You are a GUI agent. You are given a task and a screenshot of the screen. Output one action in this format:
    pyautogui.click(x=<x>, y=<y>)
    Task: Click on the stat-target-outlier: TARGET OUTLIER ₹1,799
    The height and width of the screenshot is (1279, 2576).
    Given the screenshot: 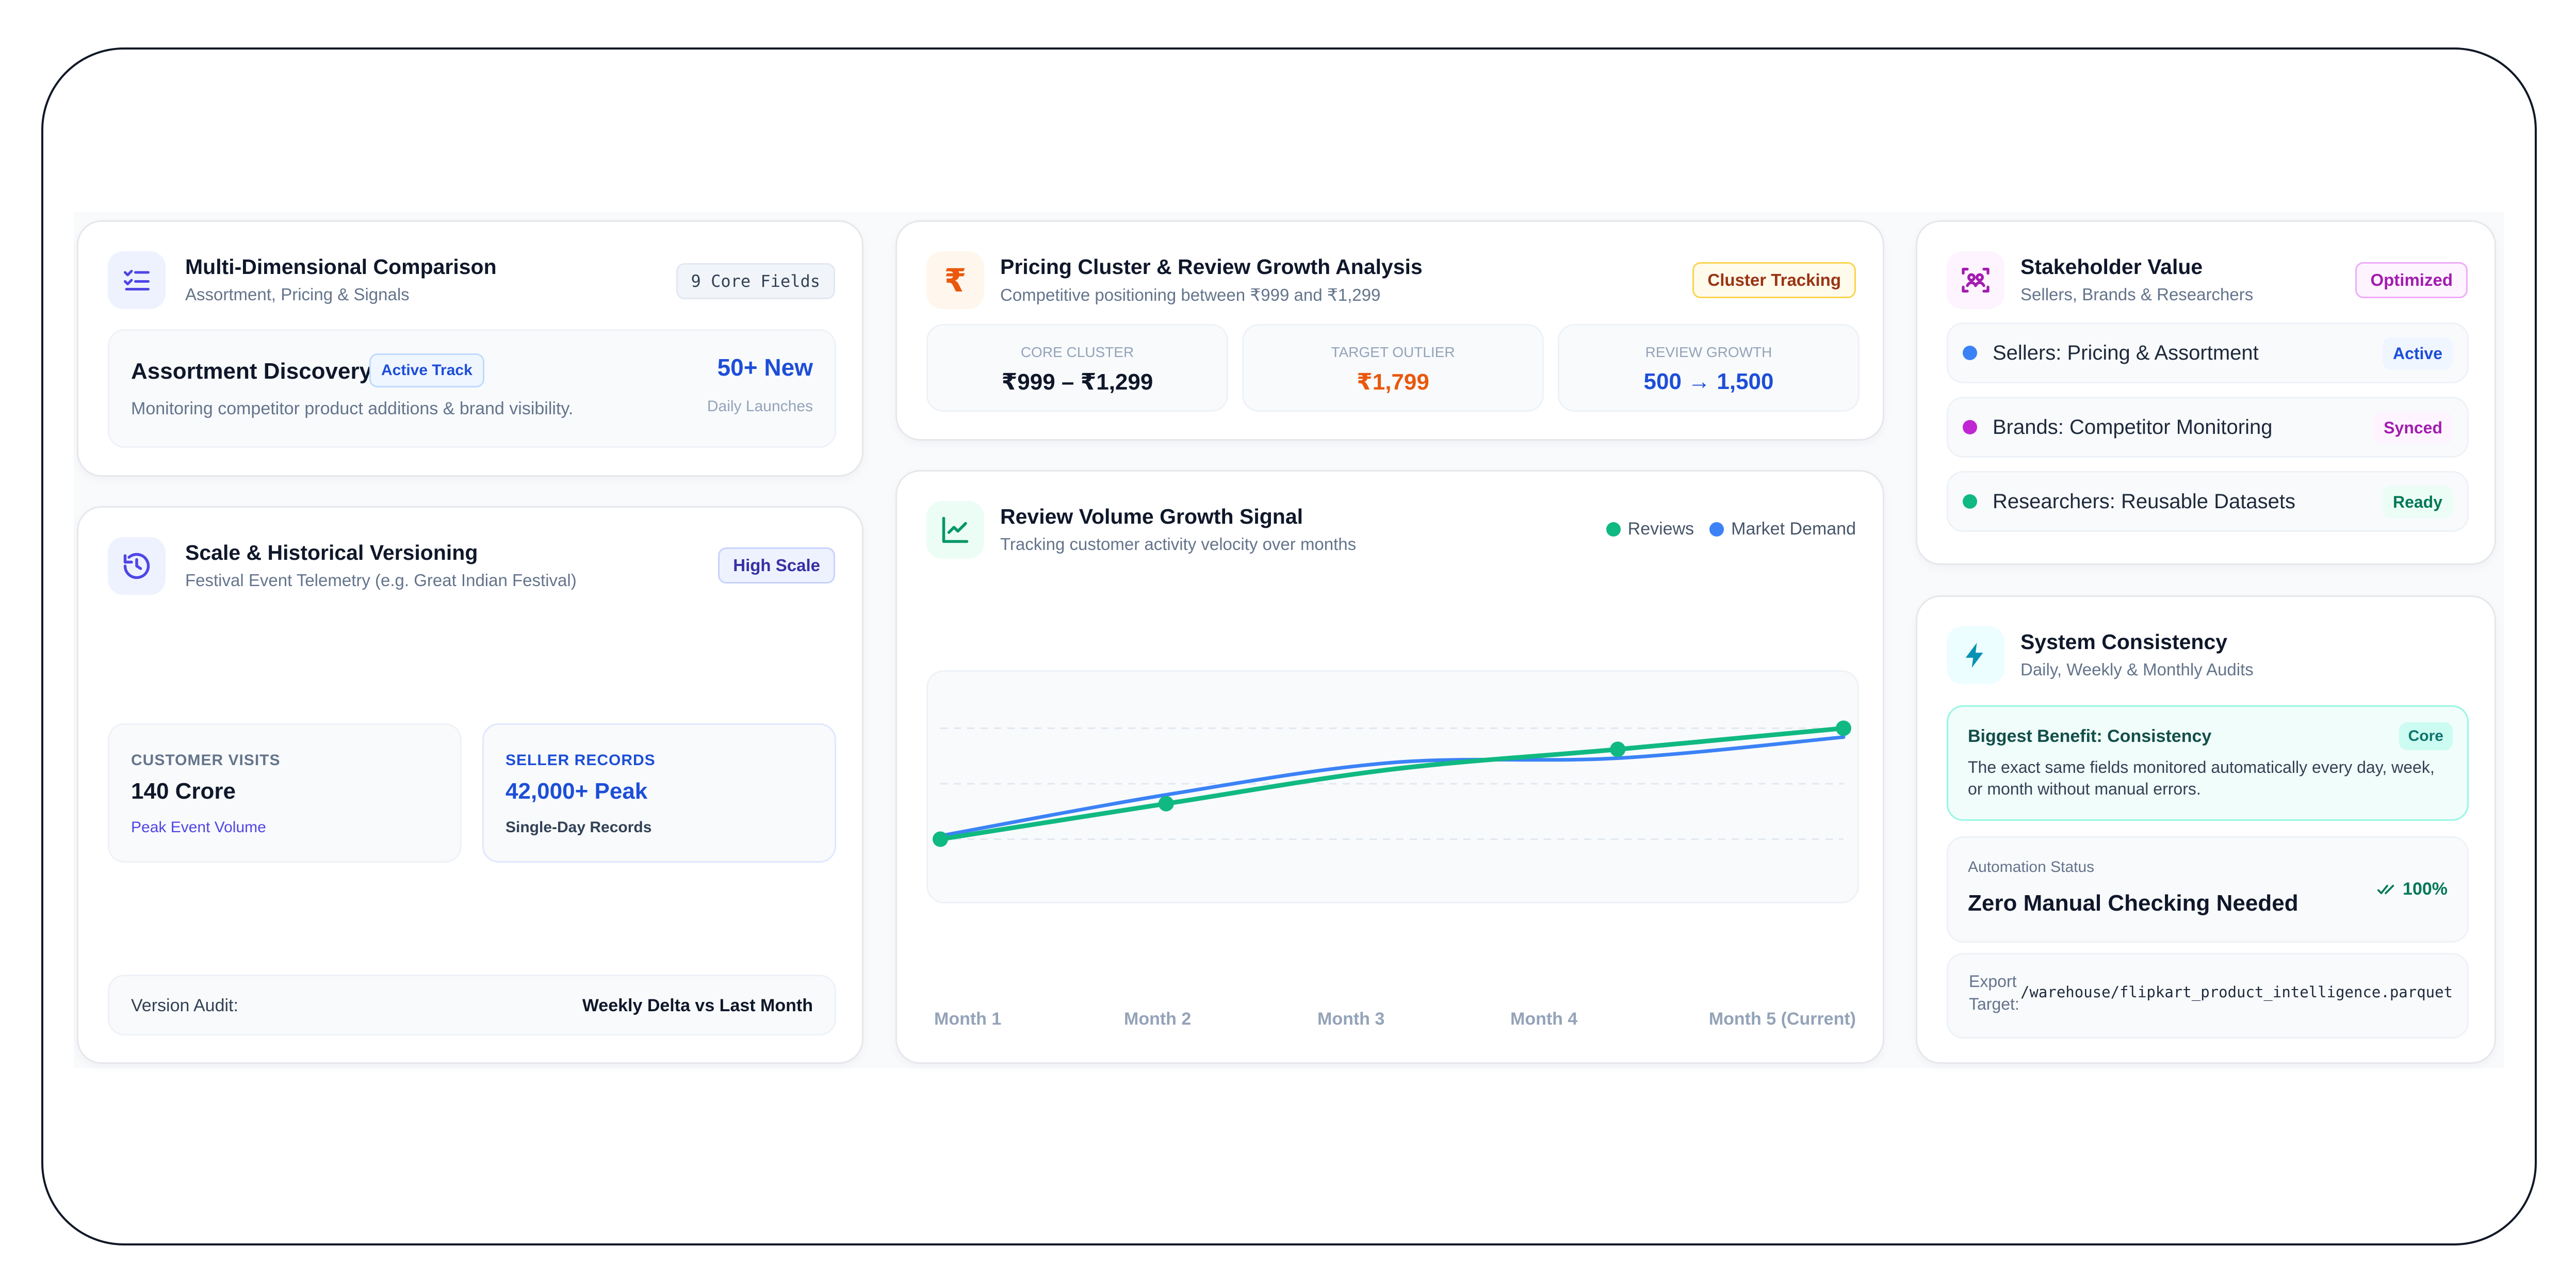 What is the action you would take?
    pyautogui.click(x=1393, y=368)
    